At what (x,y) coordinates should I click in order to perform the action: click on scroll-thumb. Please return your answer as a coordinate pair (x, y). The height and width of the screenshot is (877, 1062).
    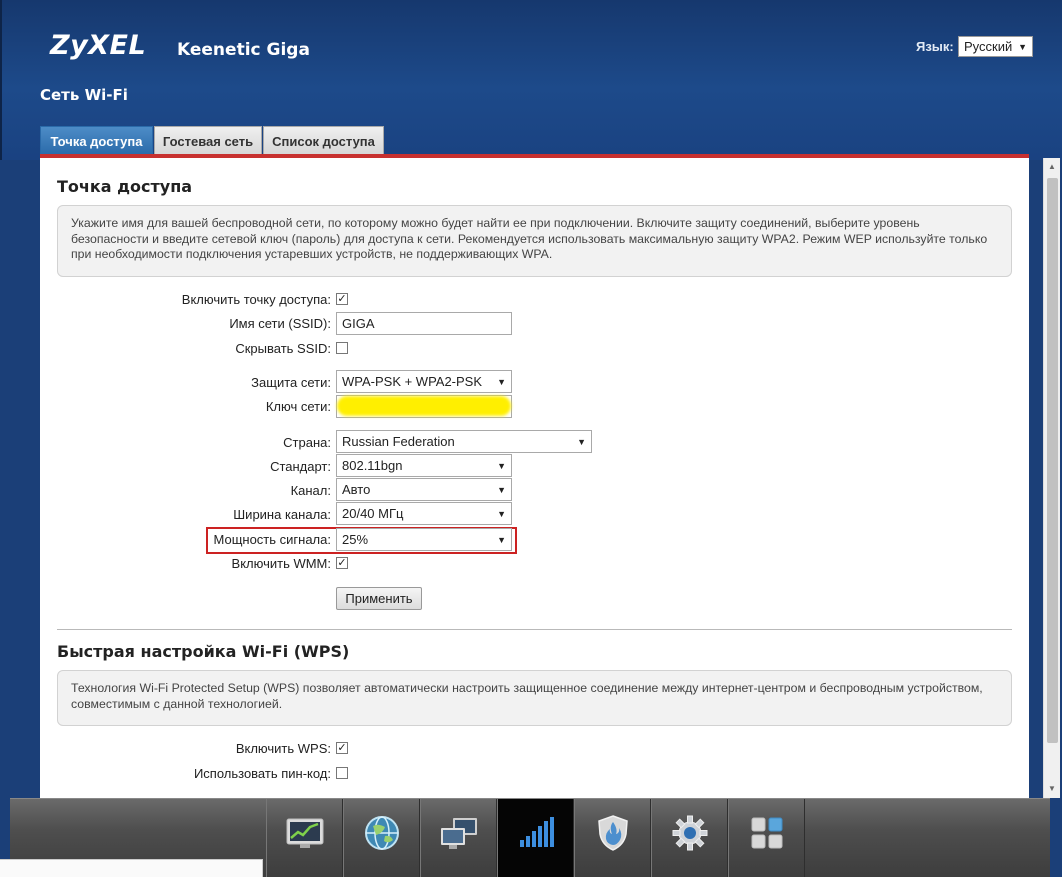
    Looking at the image, I should click on (1052, 460).